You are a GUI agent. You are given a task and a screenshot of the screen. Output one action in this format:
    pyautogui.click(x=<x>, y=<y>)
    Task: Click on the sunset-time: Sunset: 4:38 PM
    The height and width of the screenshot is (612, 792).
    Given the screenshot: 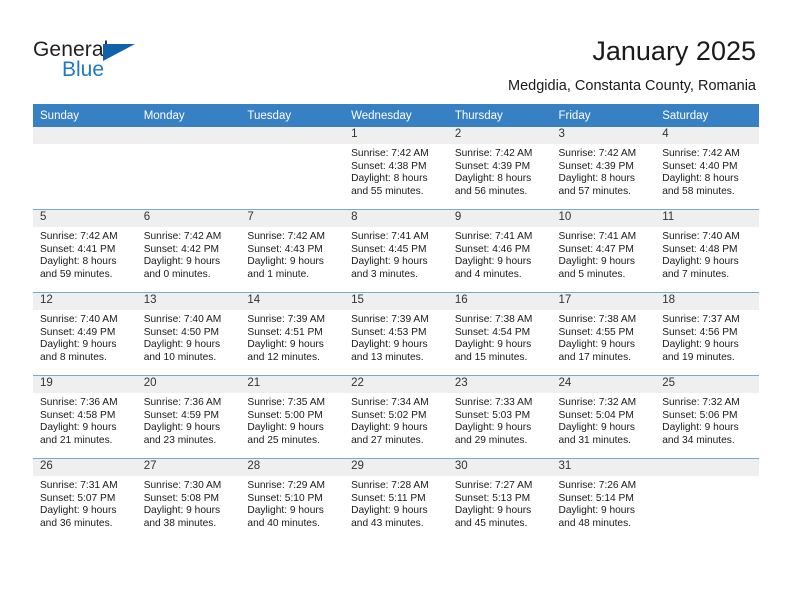 What is the action you would take?
    pyautogui.click(x=389, y=166)
    